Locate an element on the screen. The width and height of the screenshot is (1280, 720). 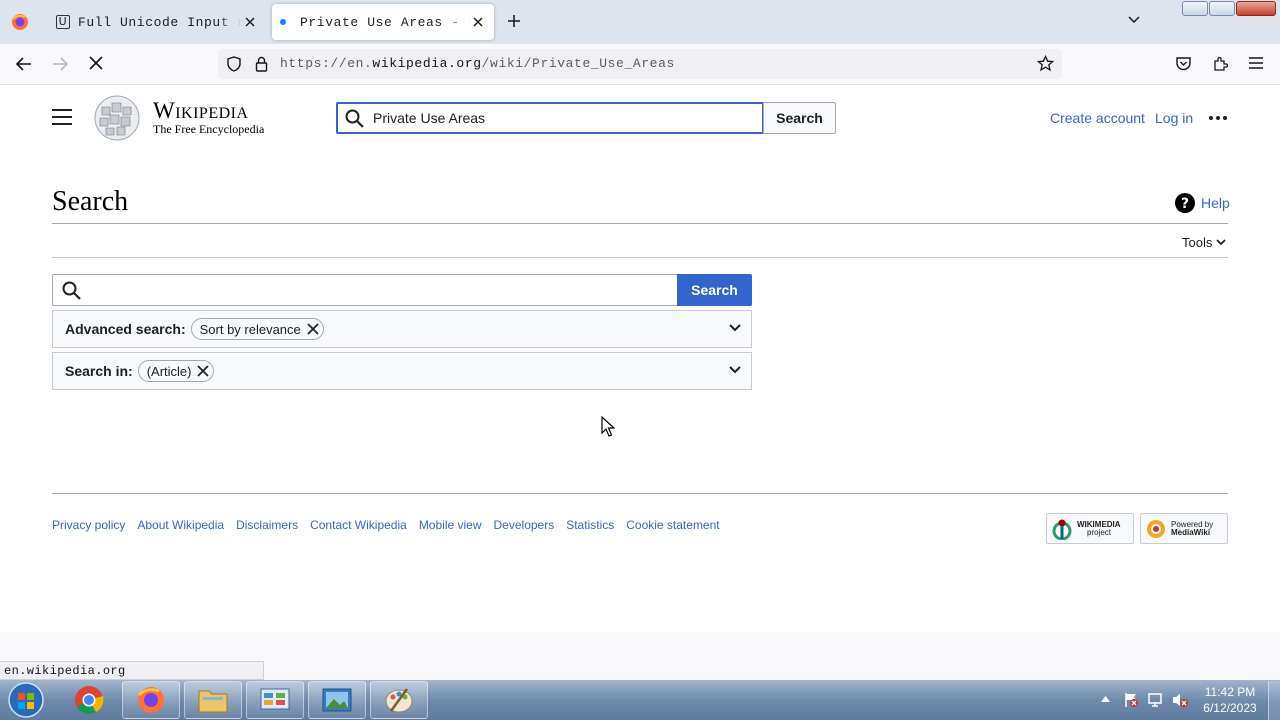
mouse-cursor-icon is located at coordinates (608, 427).